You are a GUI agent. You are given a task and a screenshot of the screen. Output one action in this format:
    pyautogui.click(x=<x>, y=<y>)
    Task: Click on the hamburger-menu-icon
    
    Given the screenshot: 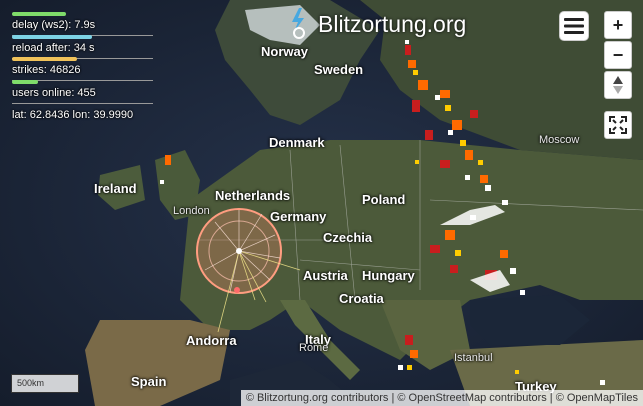 What is the action you would take?
    pyautogui.click(x=574, y=26)
    